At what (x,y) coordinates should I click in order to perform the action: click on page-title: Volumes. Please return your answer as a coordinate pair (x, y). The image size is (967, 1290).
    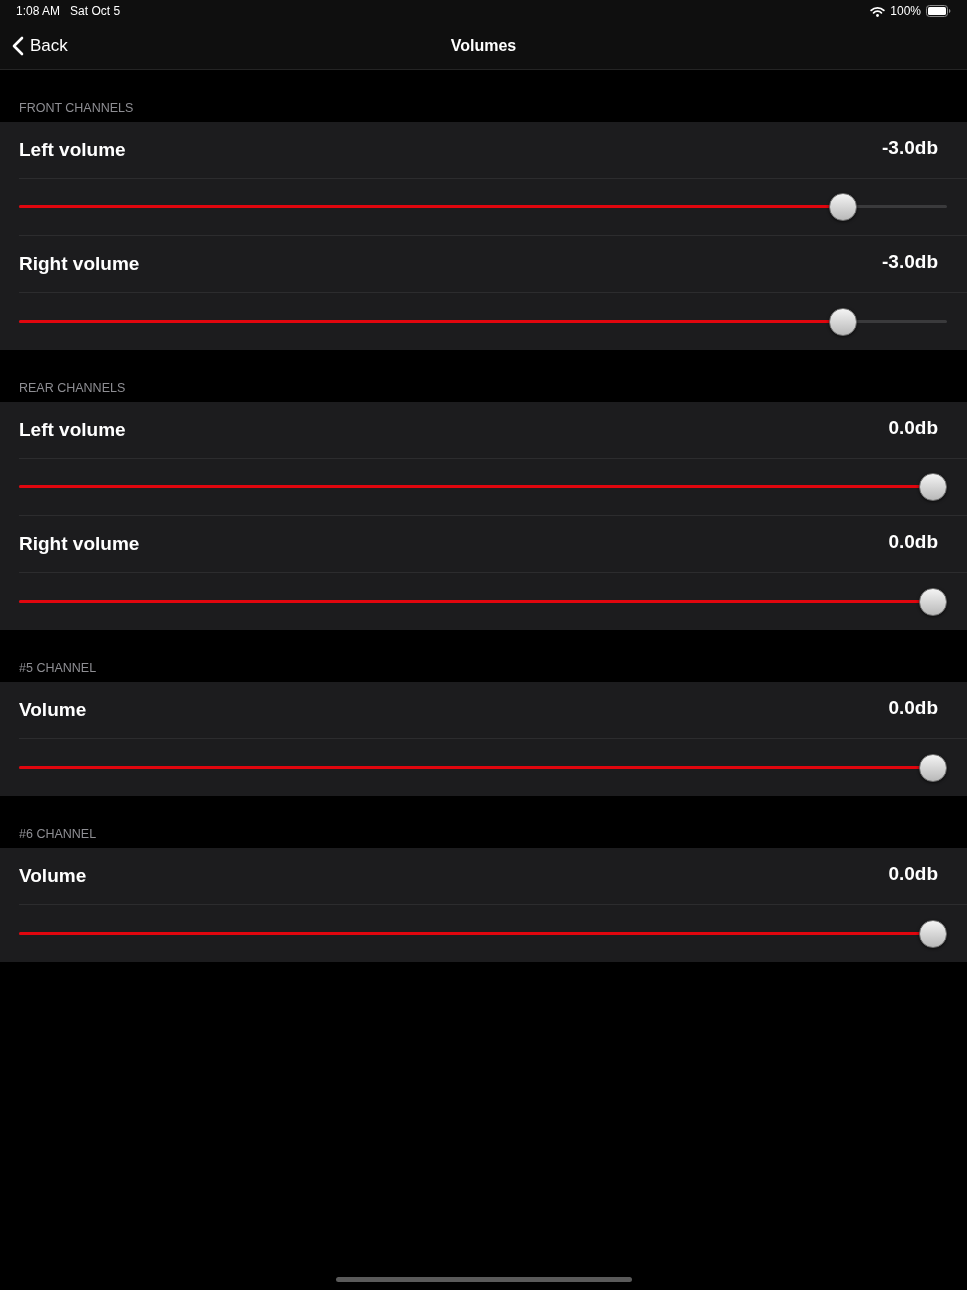
    Looking at the image, I should click on (483, 45).